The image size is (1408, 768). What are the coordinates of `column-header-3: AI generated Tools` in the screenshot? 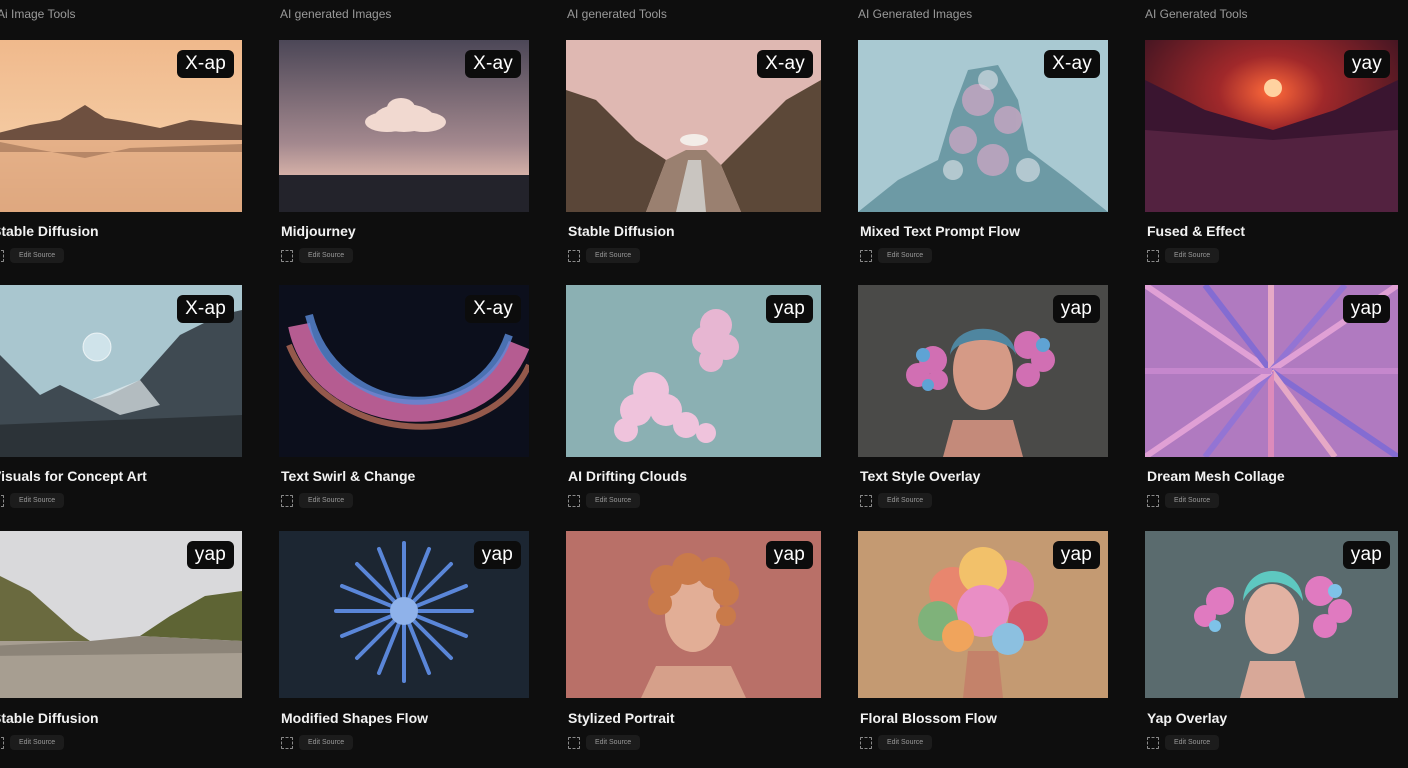 It's located at (617, 14).